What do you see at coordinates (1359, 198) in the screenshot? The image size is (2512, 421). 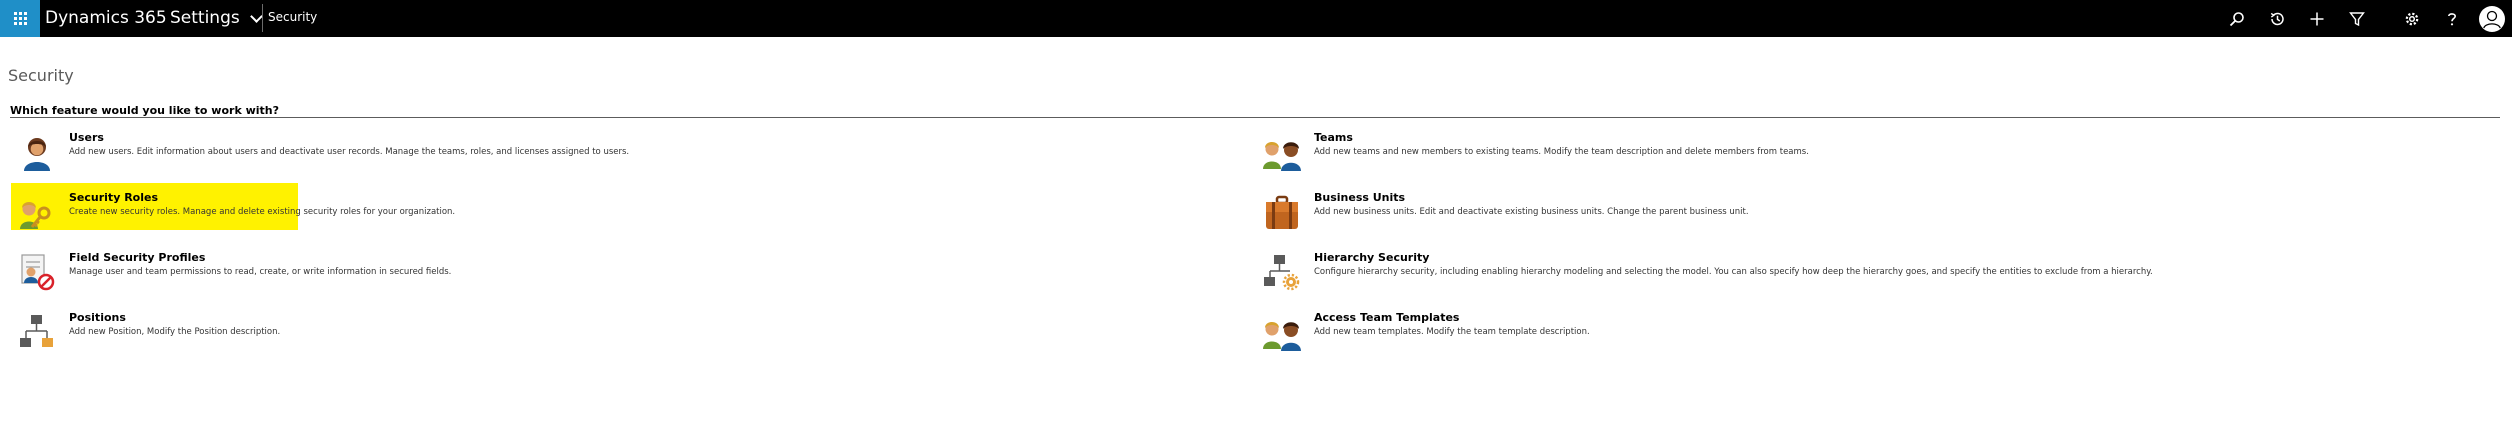 I see `feature-business-units-name: Business Units` at bounding box center [1359, 198].